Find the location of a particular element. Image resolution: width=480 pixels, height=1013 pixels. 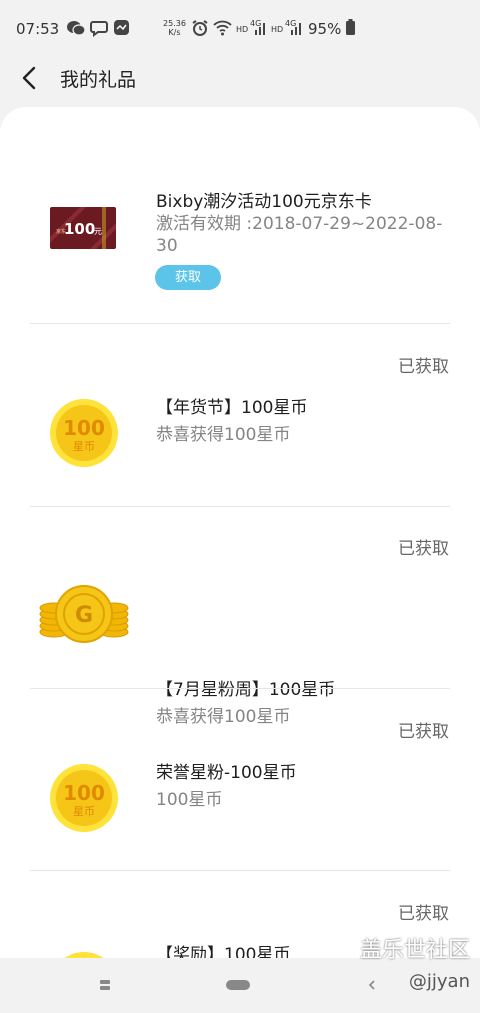

app-notification-icon is located at coordinates (121, 27).